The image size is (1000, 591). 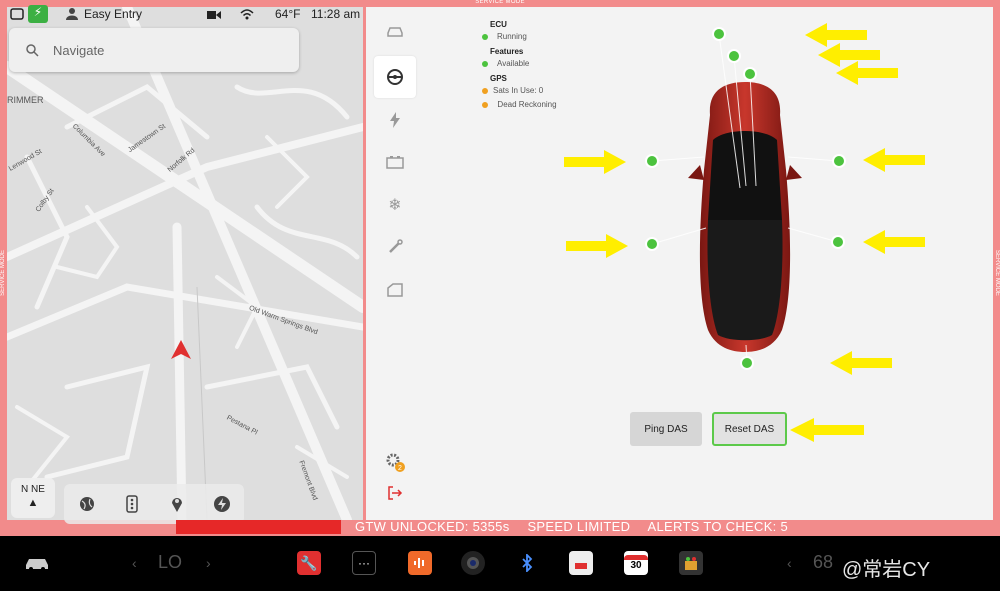 What do you see at coordinates (258, 527) in the screenshot?
I see `gateway-timer-bar` at bounding box center [258, 527].